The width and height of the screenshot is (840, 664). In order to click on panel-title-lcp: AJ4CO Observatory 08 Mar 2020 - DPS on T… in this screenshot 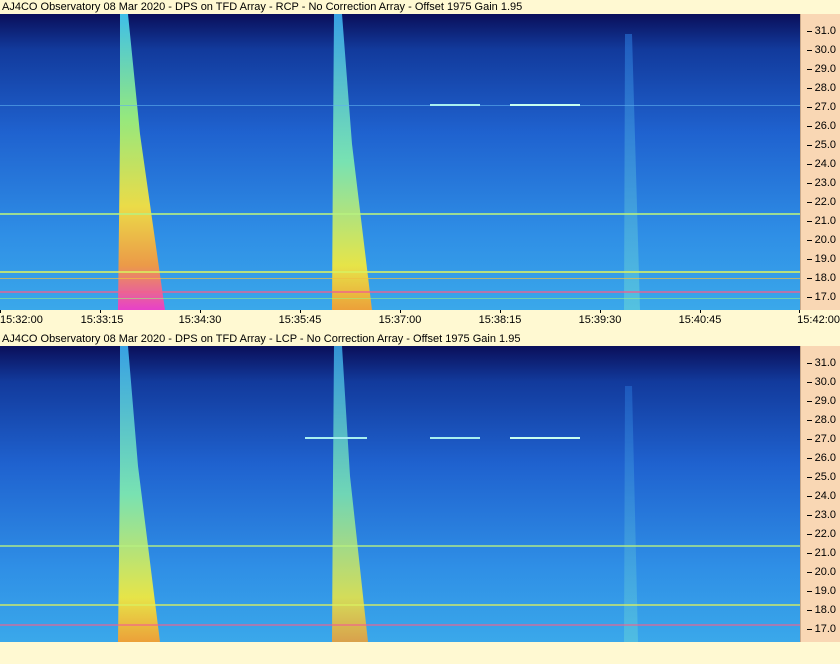, I will do `click(260, 339)`.